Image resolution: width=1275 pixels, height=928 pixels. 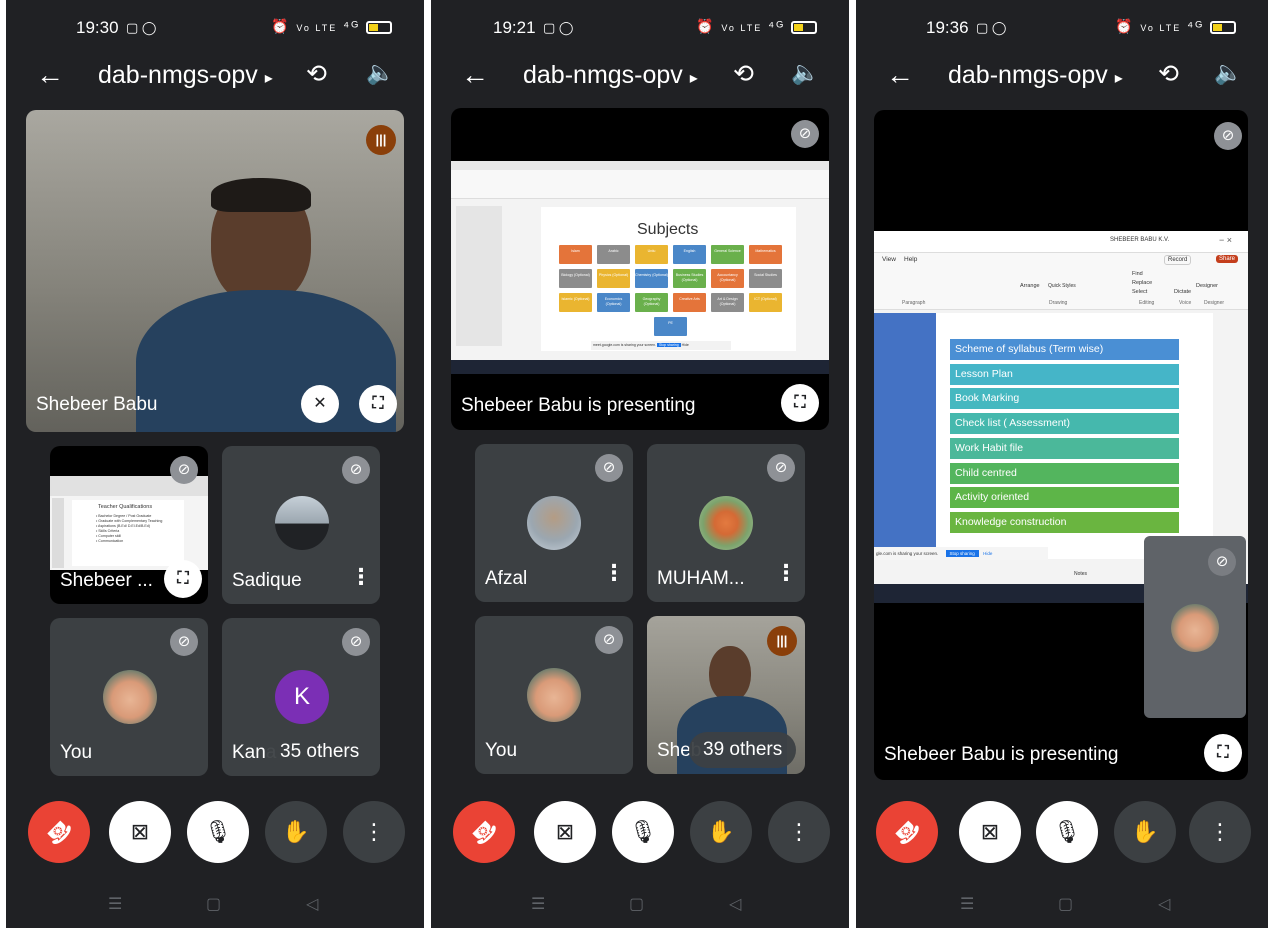 I want to click on participant-tile-muham: ⊘ MUHAM... ⋮, so click(x=726, y=523).